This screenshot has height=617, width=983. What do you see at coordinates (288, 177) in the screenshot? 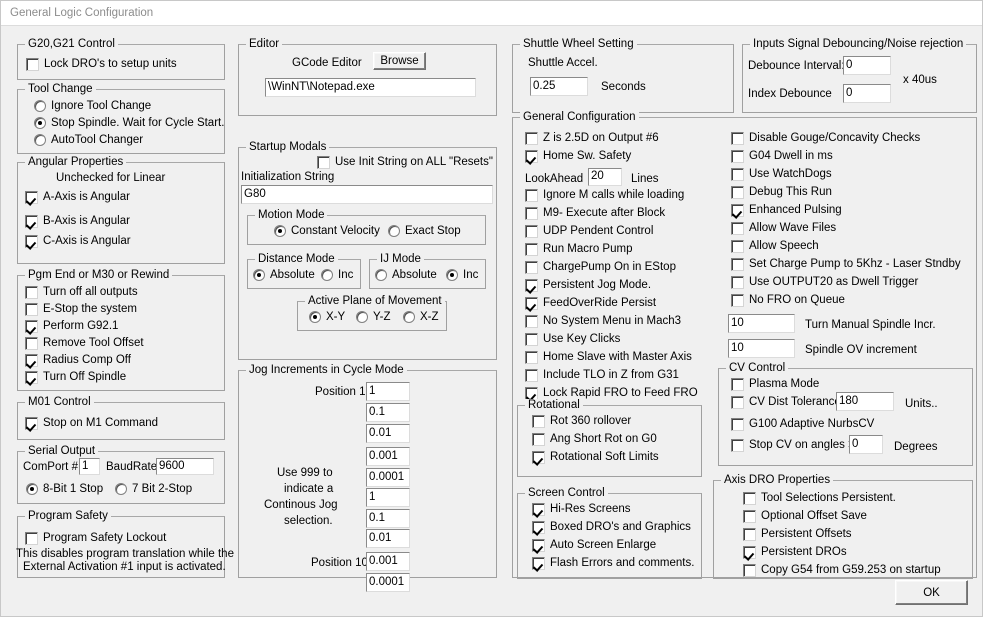
I see `initialization-string-label: Initialization String` at bounding box center [288, 177].